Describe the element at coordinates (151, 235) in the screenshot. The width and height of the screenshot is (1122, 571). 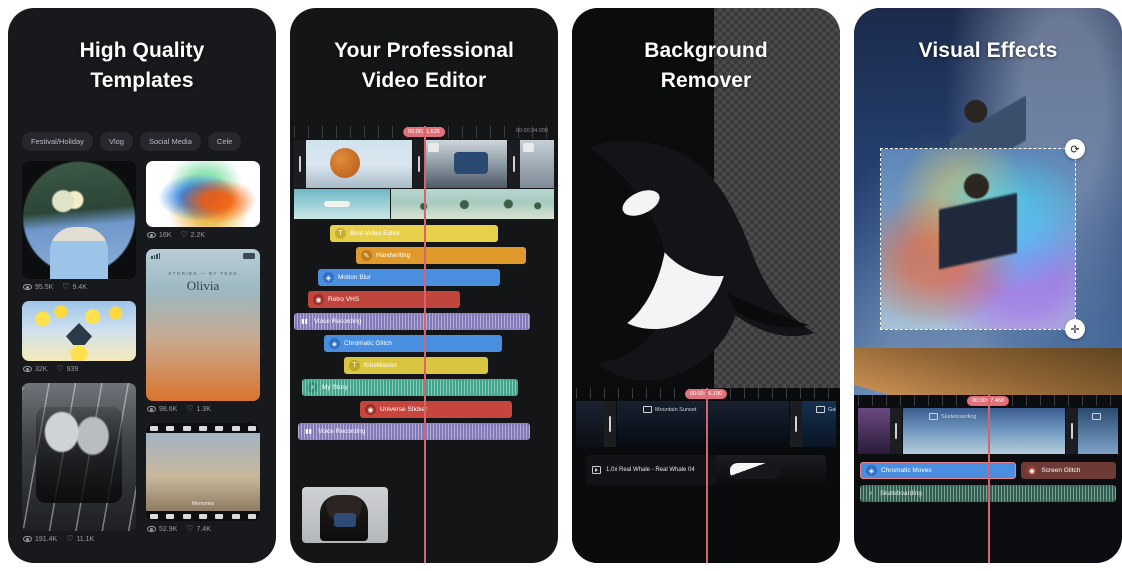
I see `eye-icon` at that location.